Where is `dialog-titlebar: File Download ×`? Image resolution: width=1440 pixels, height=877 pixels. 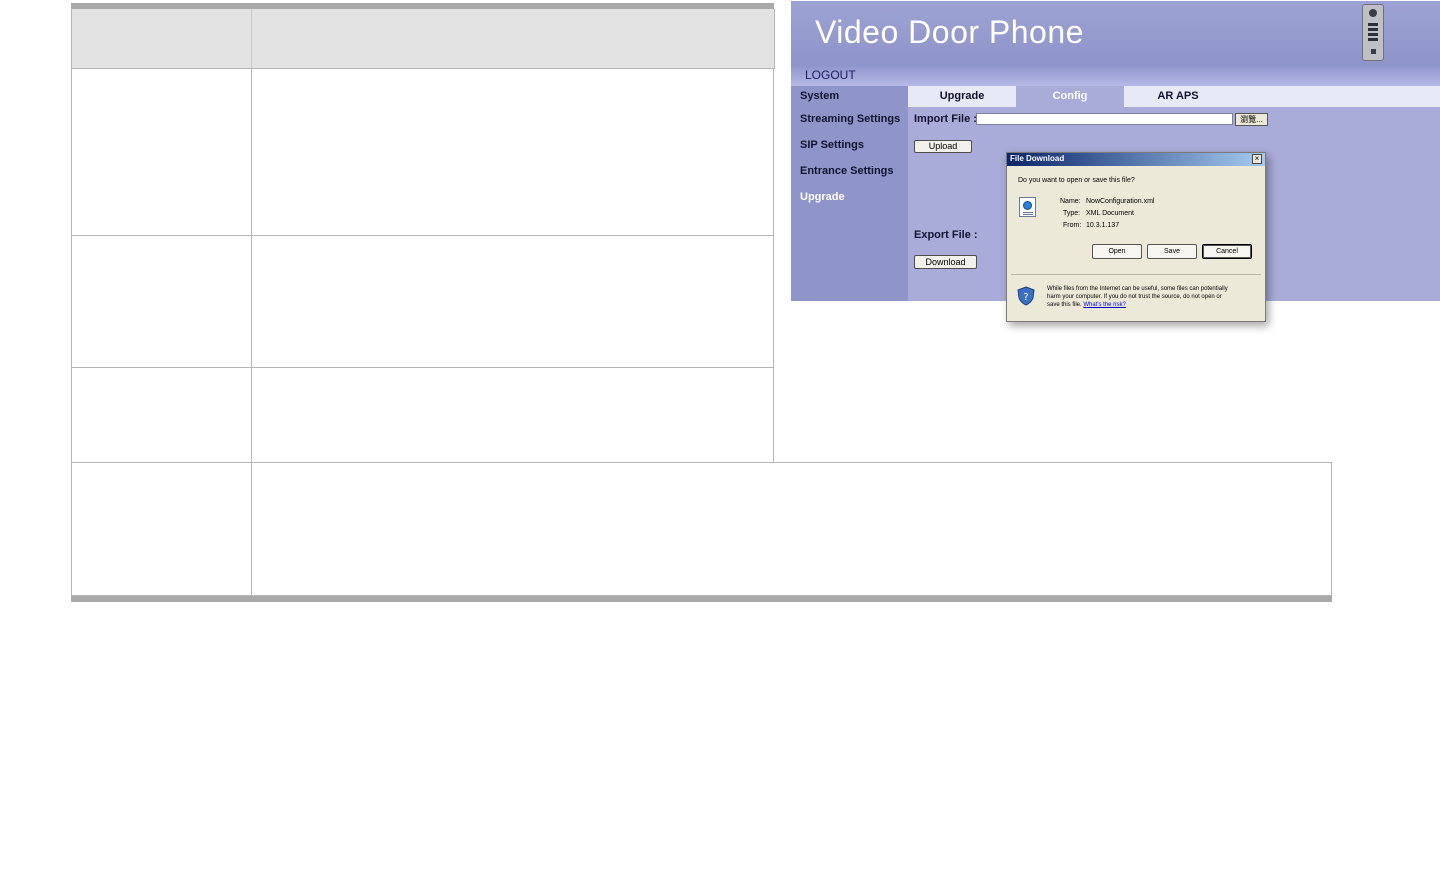 dialog-titlebar: File Download × is located at coordinates (1136, 159).